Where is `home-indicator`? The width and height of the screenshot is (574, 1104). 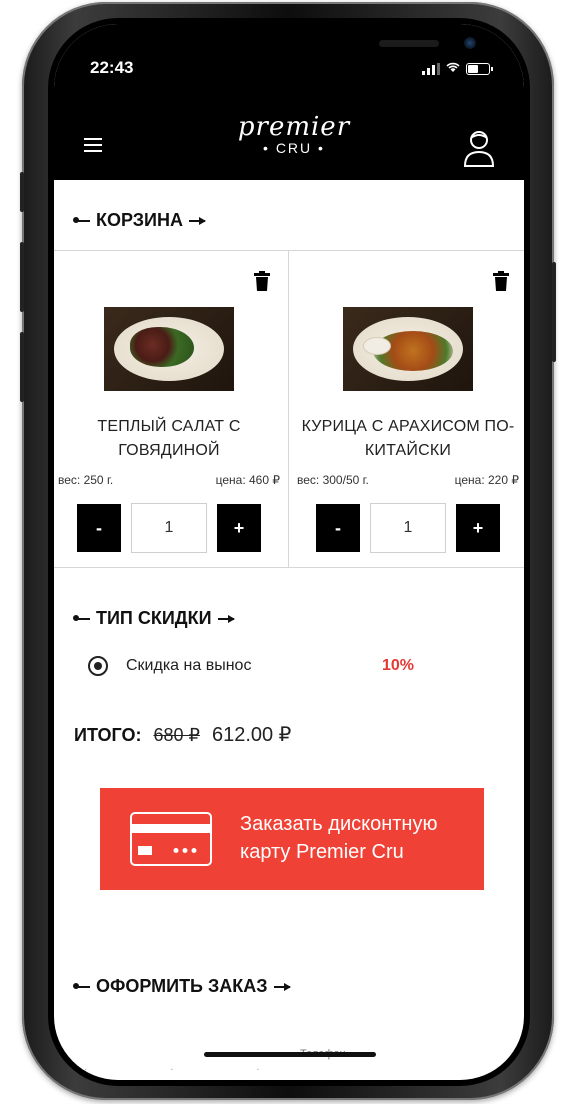
home-indicator is located at coordinates (290, 1054).